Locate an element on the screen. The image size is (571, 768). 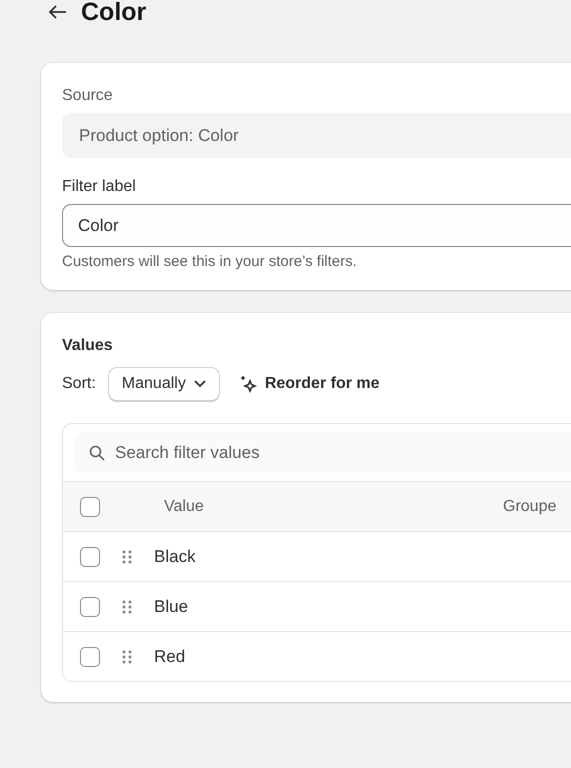
search-field: Search filter values is located at coordinates (322, 452).